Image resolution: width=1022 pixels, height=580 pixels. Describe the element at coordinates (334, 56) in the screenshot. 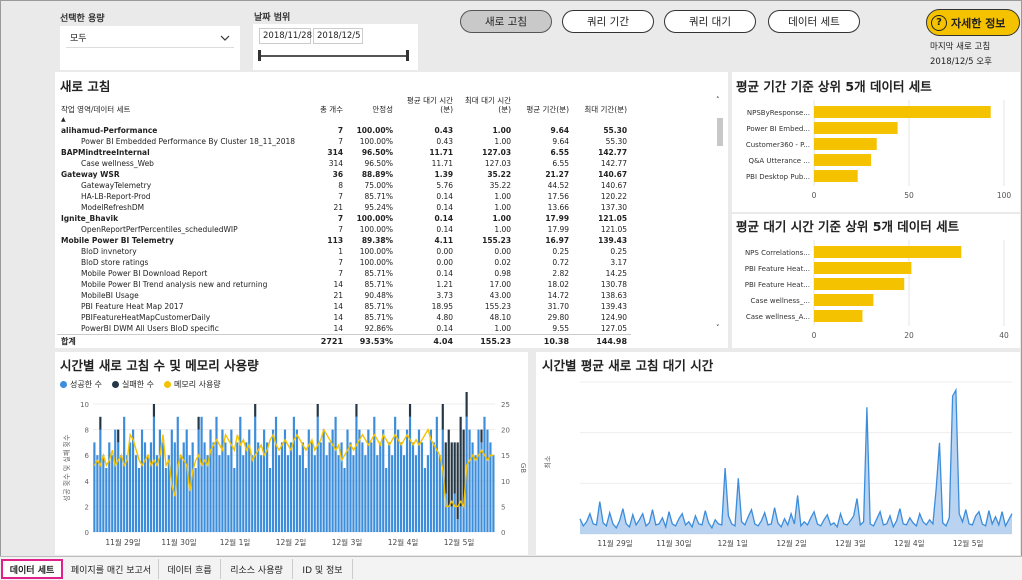

I see `date-slider-track` at that location.